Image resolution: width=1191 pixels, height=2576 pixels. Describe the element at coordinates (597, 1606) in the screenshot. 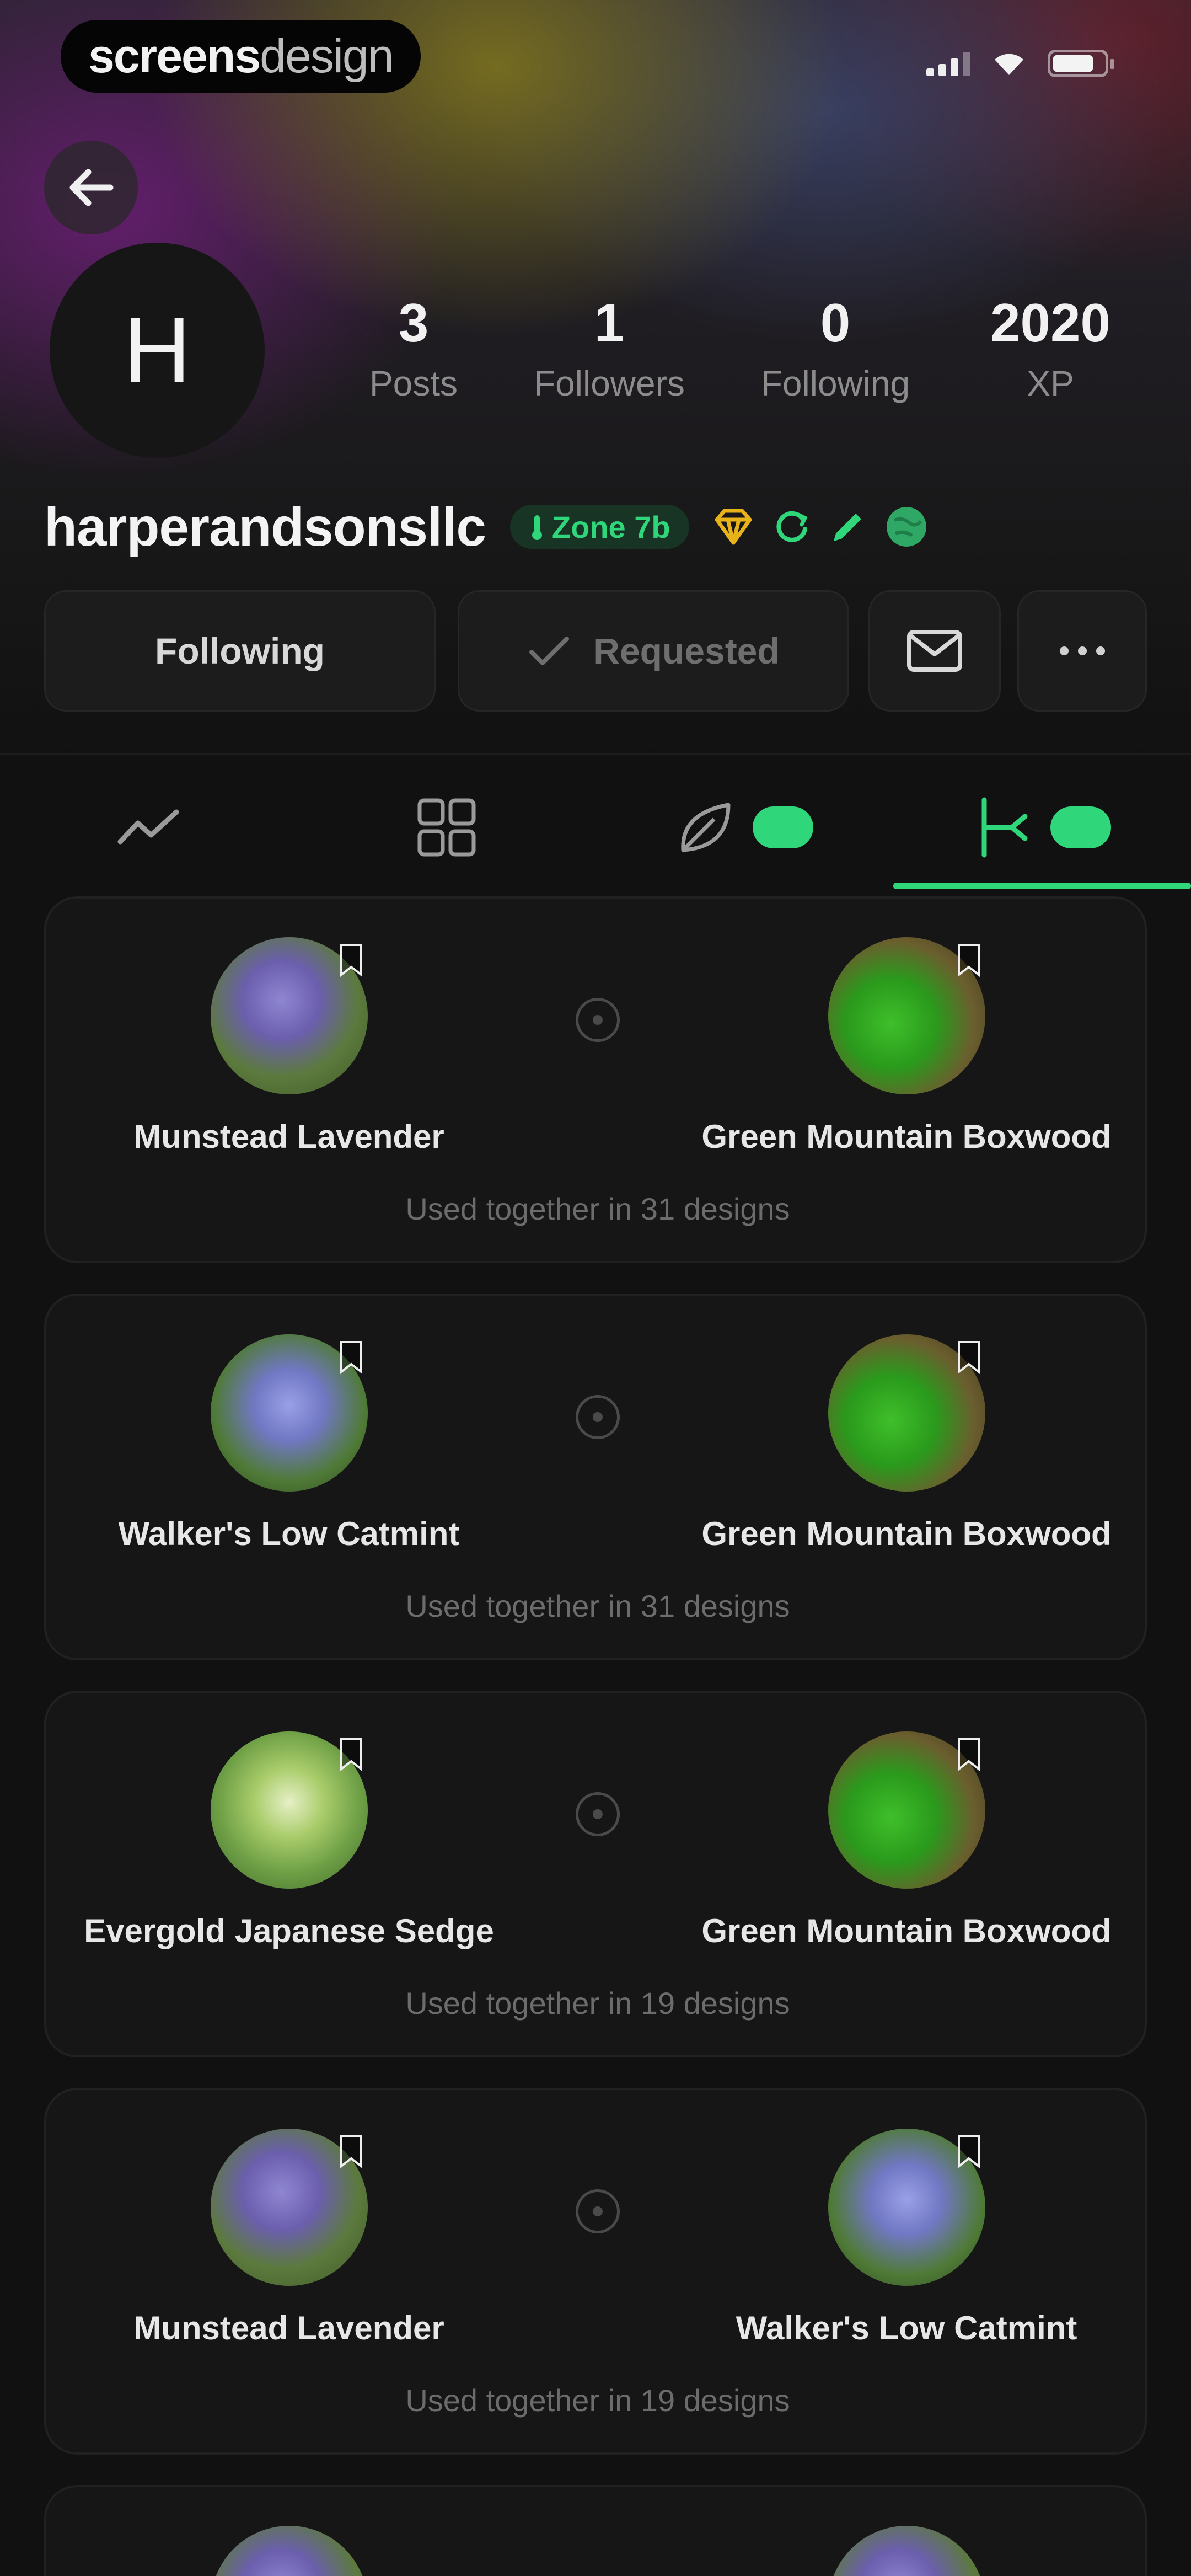

I see `usage-count: Used together in 31 designs` at that location.